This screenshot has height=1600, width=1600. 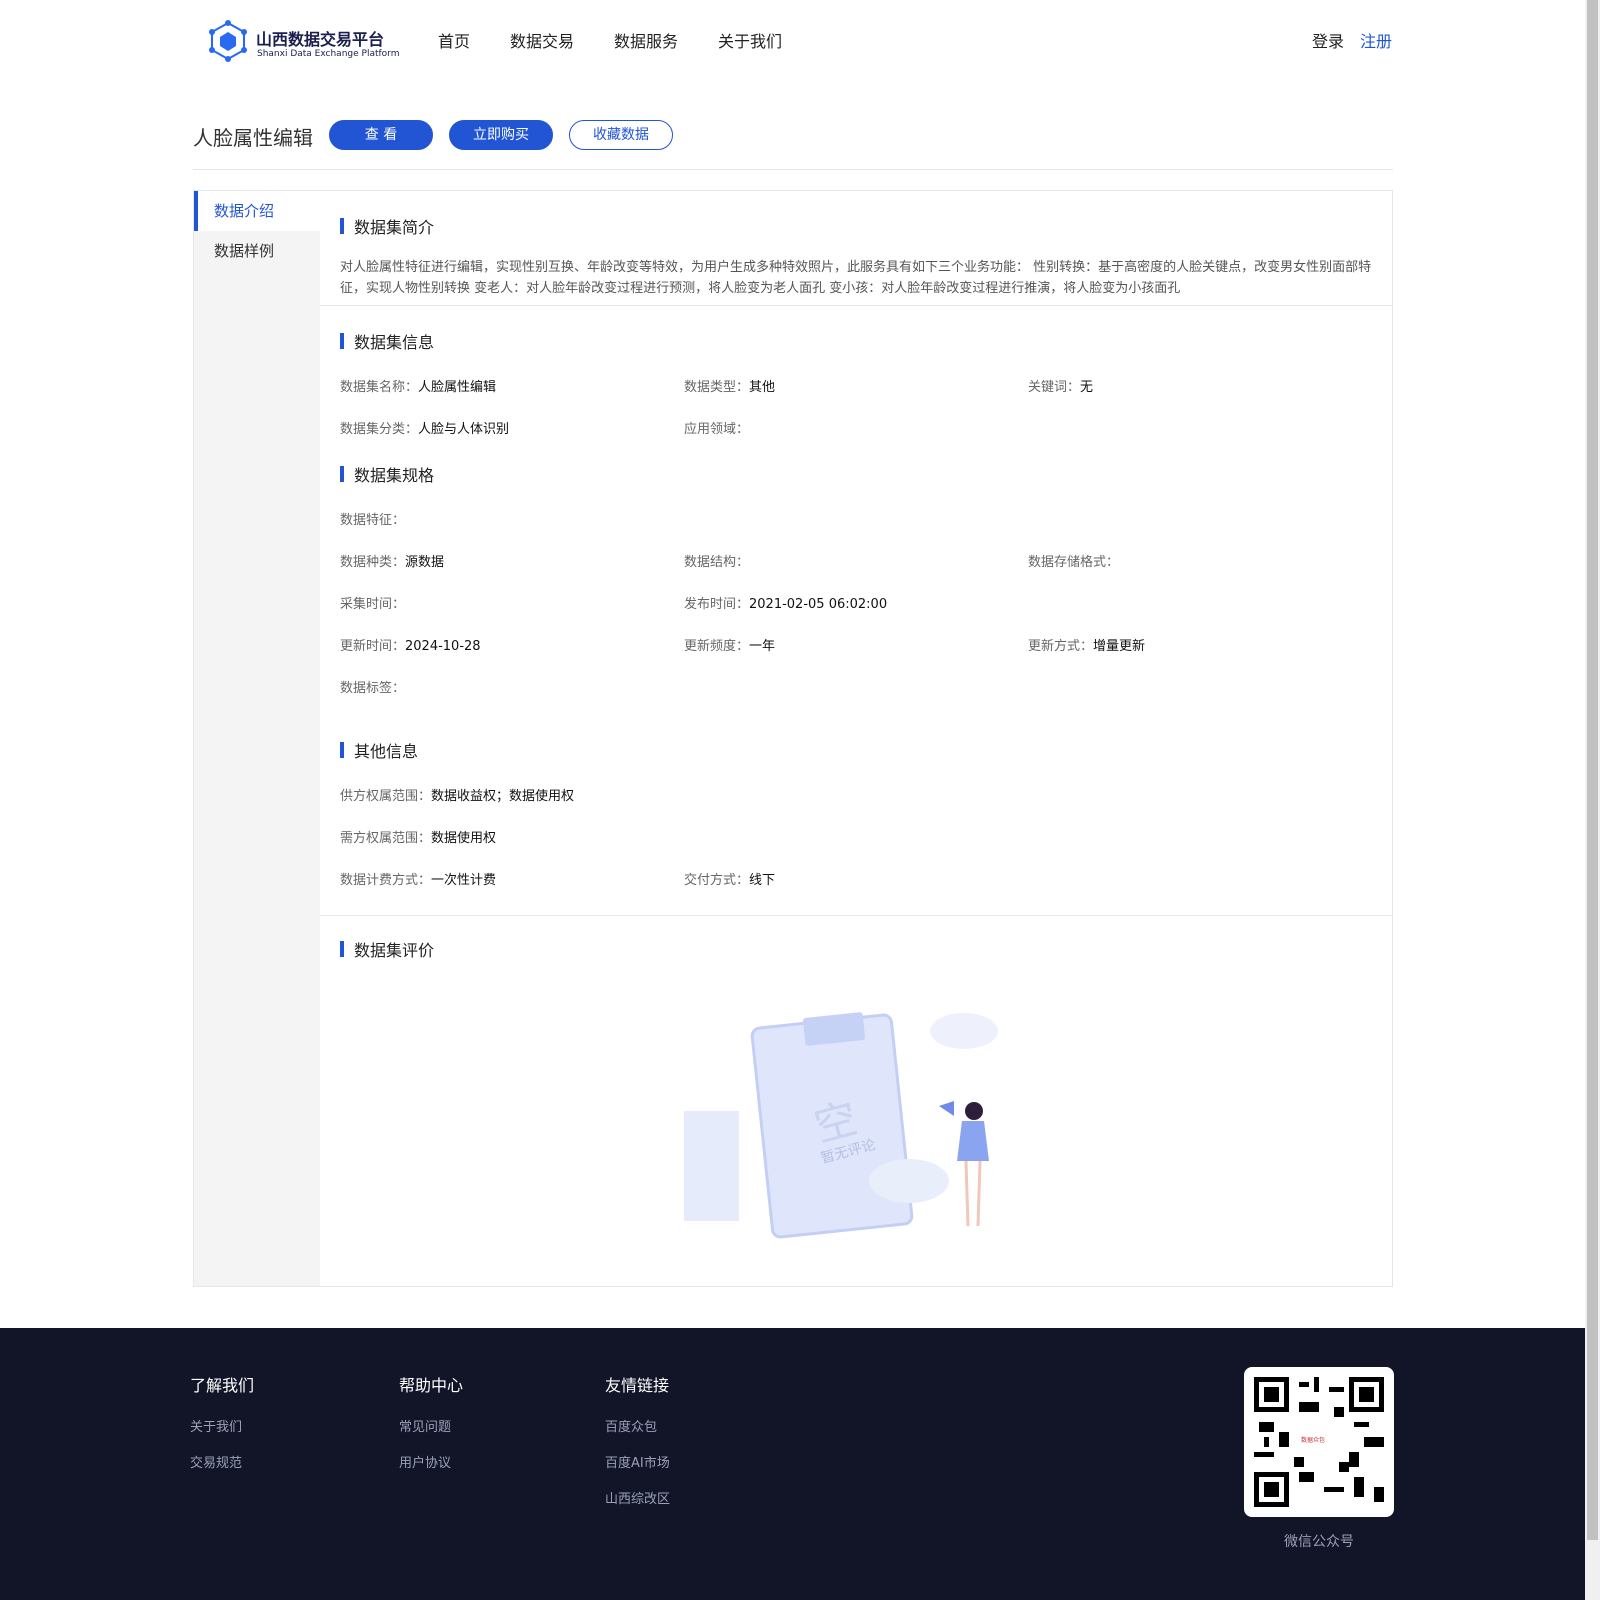 What do you see at coordinates (425, 1425) in the screenshot?
I see `footer-link-faq: 常见问题` at bounding box center [425, 1425].